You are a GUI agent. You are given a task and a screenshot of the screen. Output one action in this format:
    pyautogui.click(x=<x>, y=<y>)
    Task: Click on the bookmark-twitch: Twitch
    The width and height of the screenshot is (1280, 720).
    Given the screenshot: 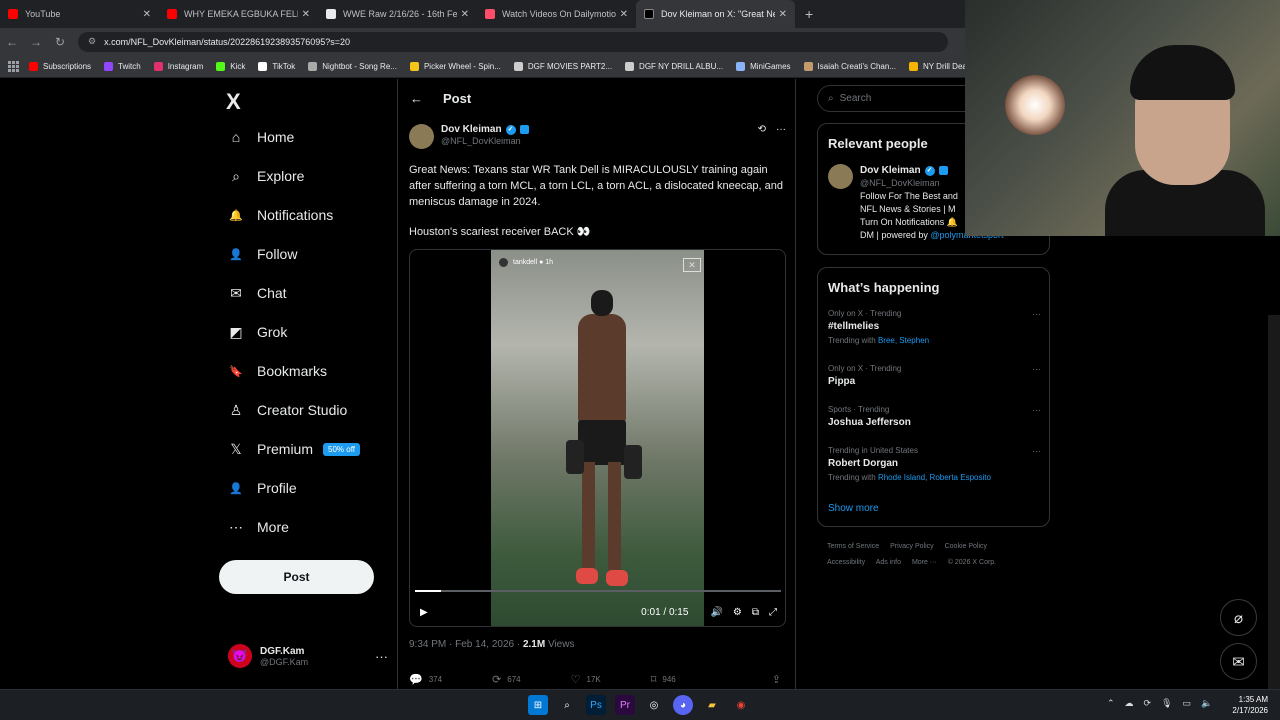 What is the action you would take?
    pyautogui.click(x=122, y=66)
    